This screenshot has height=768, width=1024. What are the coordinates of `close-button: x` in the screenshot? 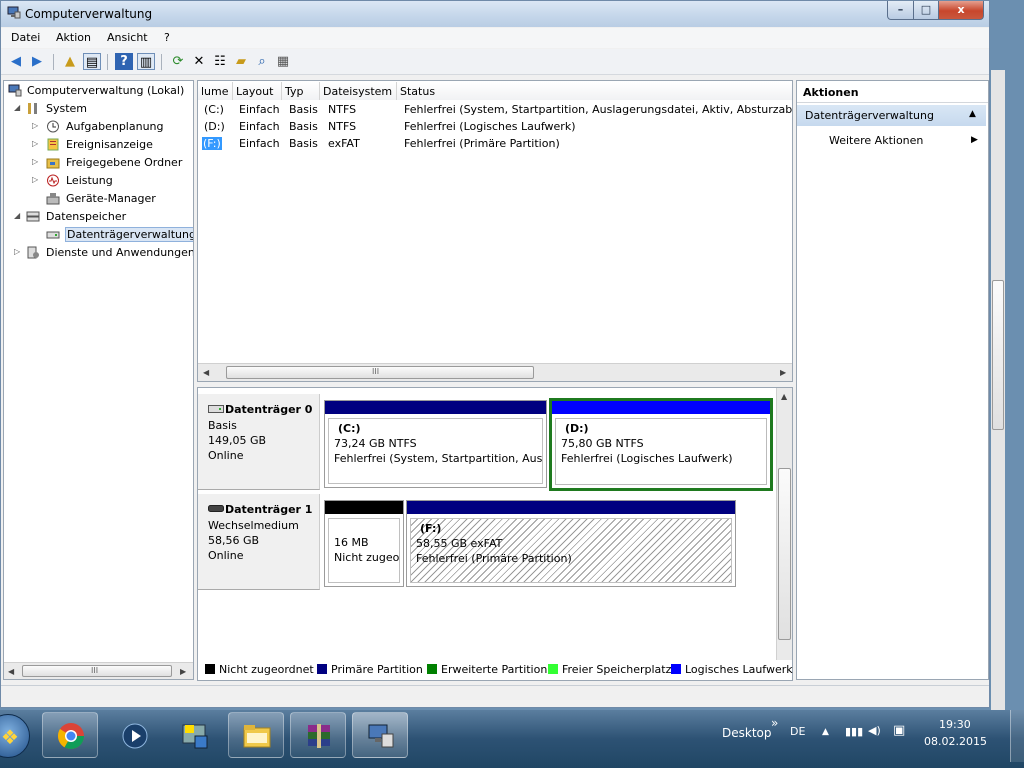 It's located at (961, 10).